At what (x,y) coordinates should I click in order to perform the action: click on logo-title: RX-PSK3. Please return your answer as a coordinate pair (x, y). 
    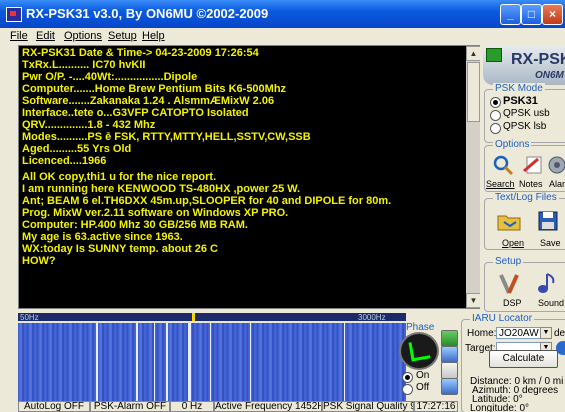
    Looking at the image, I should click on (538, 59).